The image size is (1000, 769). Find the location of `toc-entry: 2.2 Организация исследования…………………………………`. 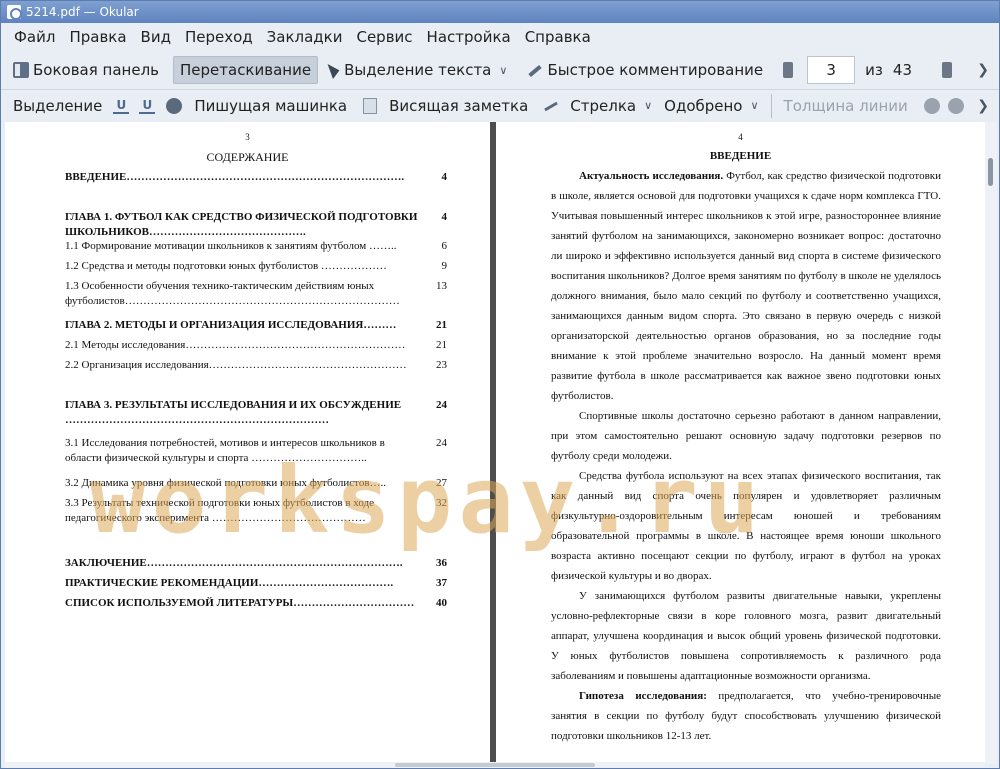

toc-entry: 2.2 Организация исследования………………………………… is located at coordinates (256, 365).